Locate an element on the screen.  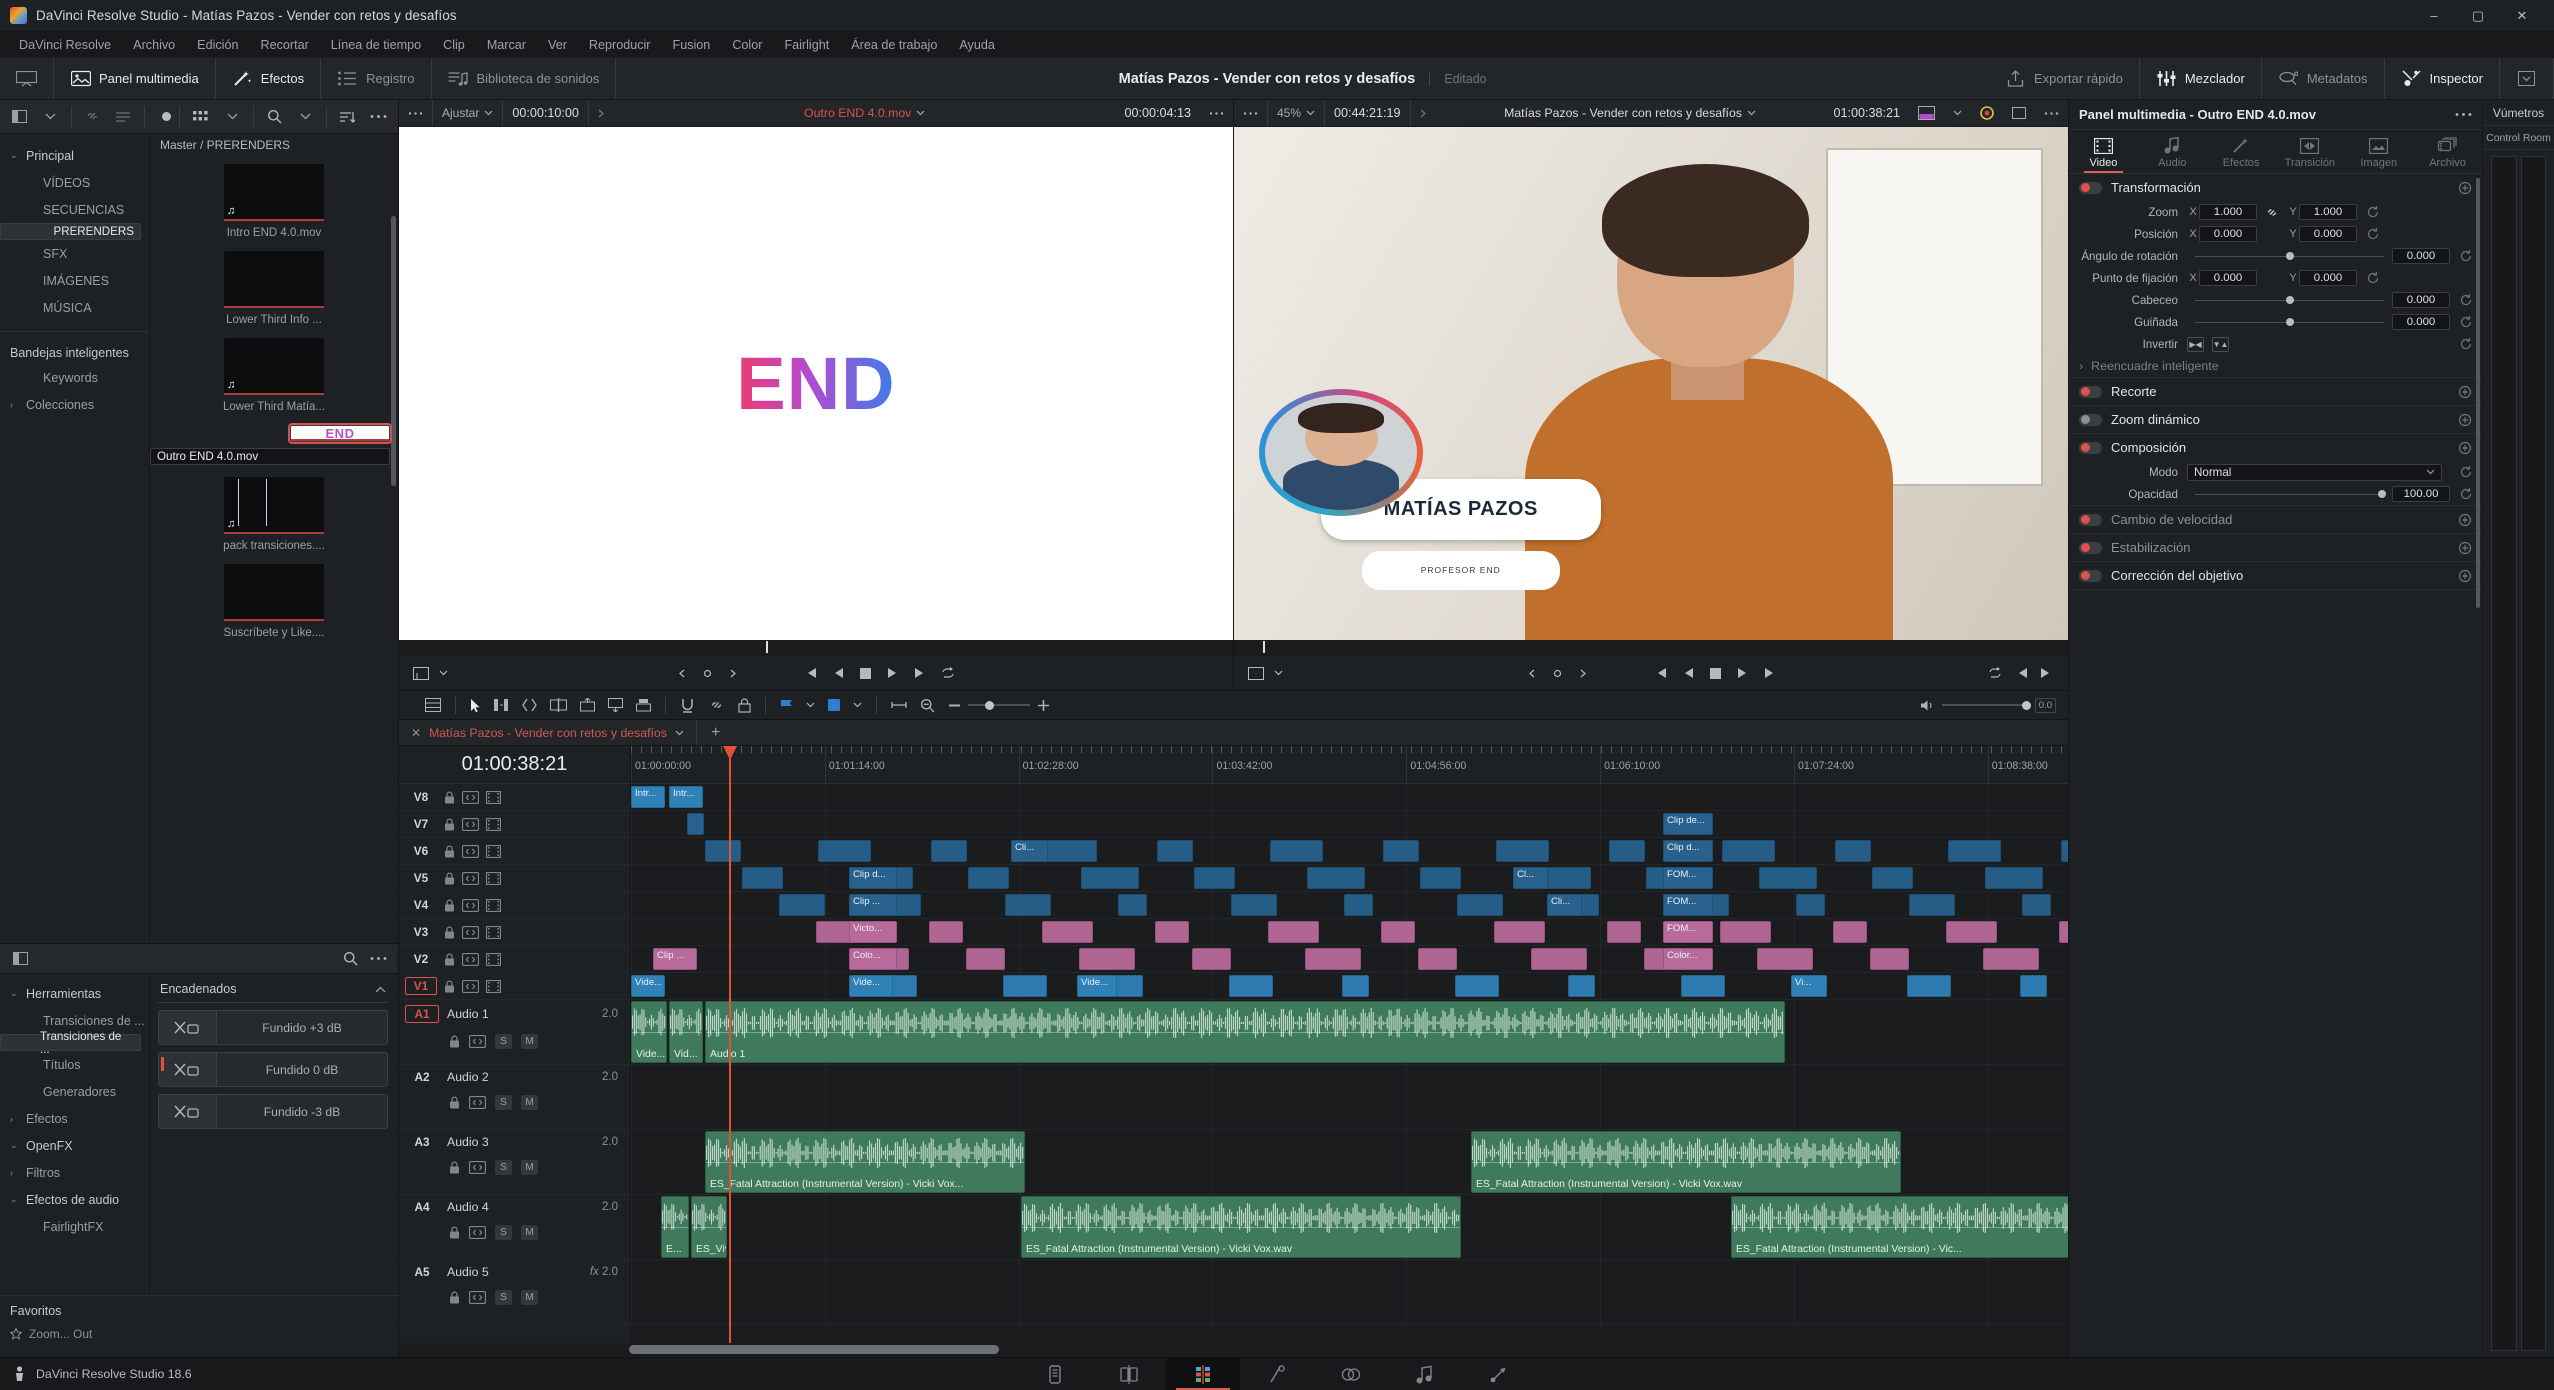
next-edit-icon is located at coordinates (2047, 673).